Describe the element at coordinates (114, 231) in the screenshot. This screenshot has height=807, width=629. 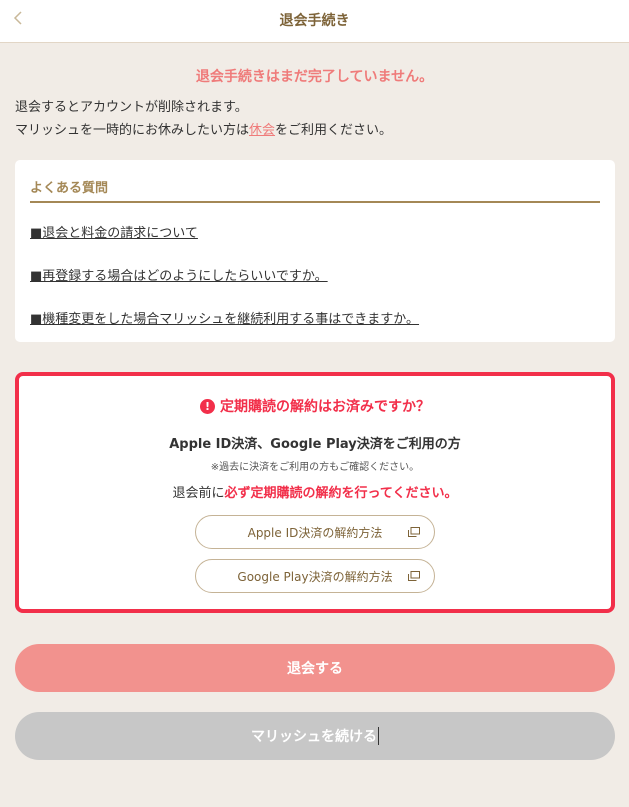
I see `faq-link-billing: ■退会と料金の請求について` at that location.